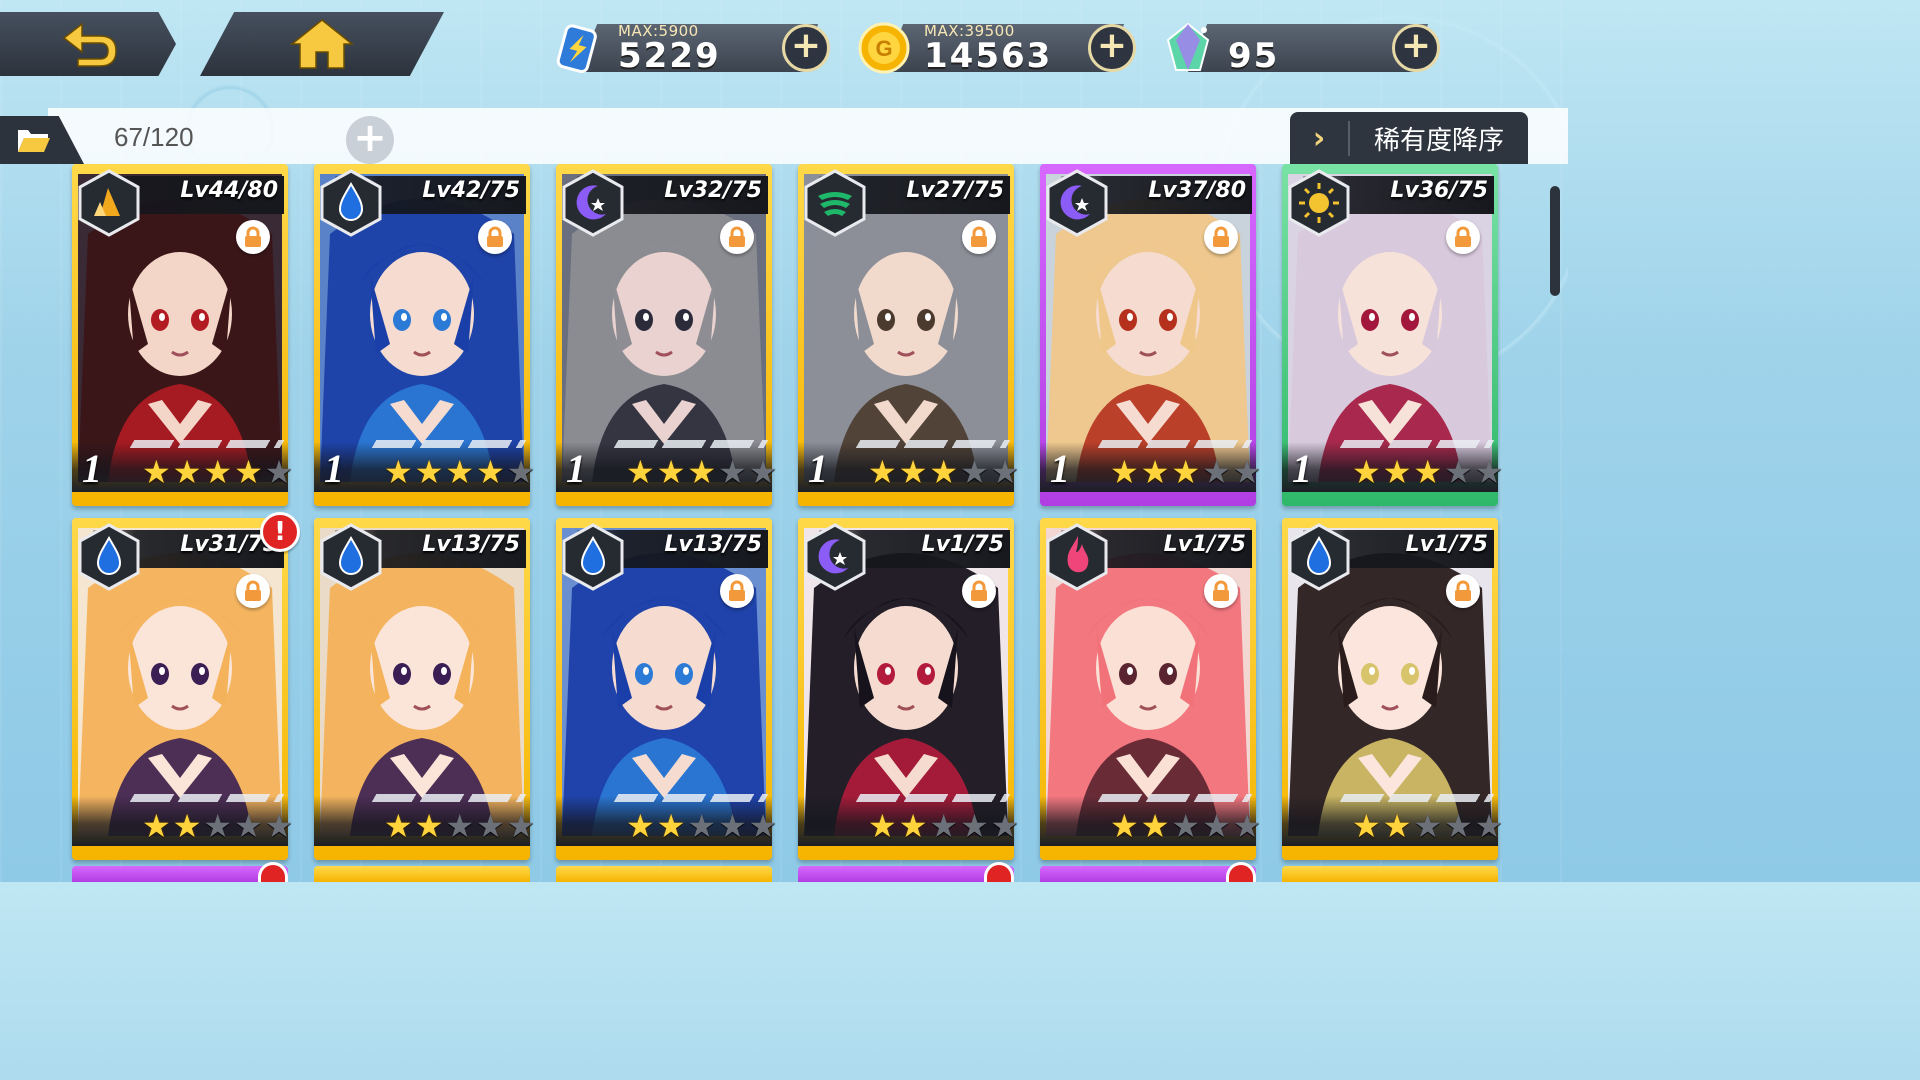 The height and width of the screenshot is (1080, 1920). What do you see at coordinates (1060, 468) in the screenshot?
I see `copy-count: 1` at bounding box center [1060, 468].